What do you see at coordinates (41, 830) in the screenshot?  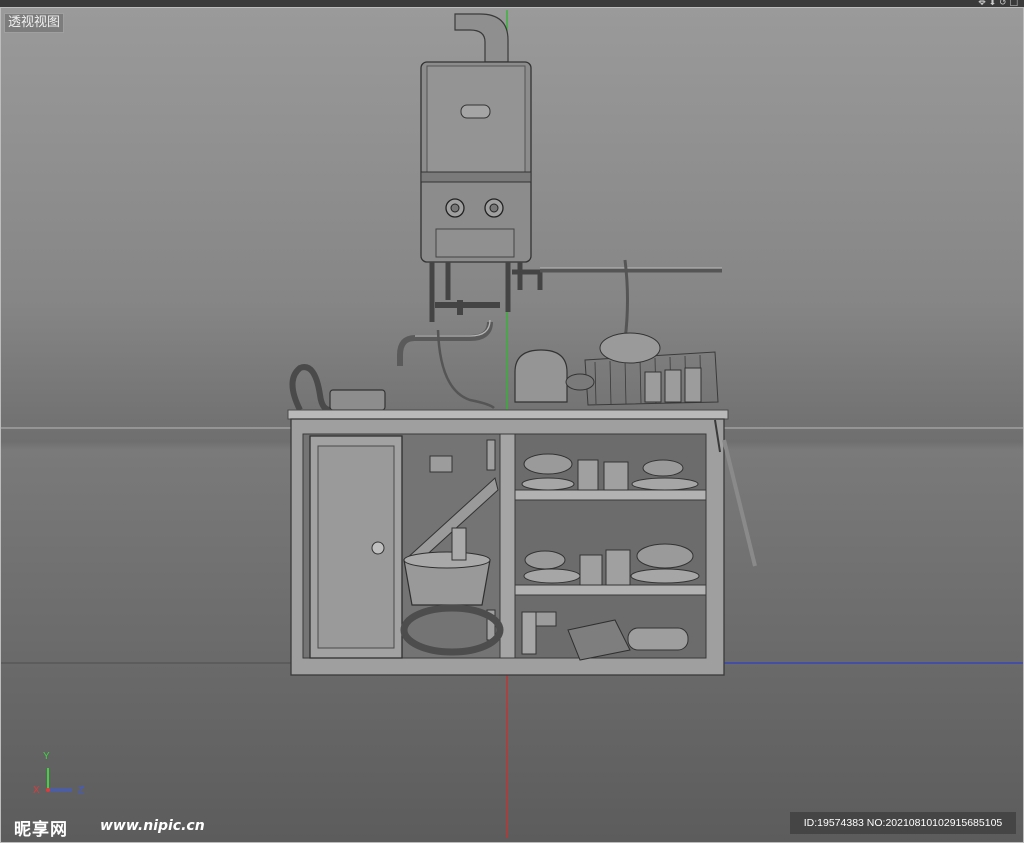 I see `watermark-logo: 昵享网` at bounding box center [41, 830].